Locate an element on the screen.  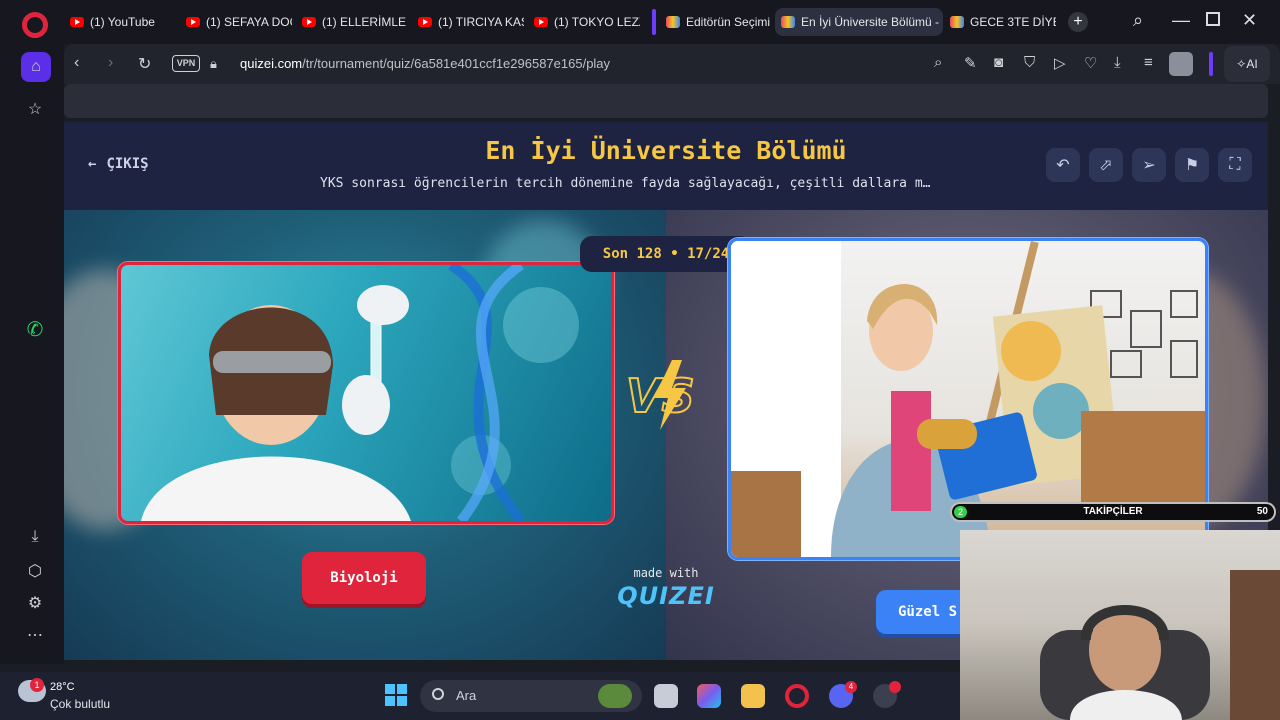
url-host: quizei.com is located at coordinates (271, 63).